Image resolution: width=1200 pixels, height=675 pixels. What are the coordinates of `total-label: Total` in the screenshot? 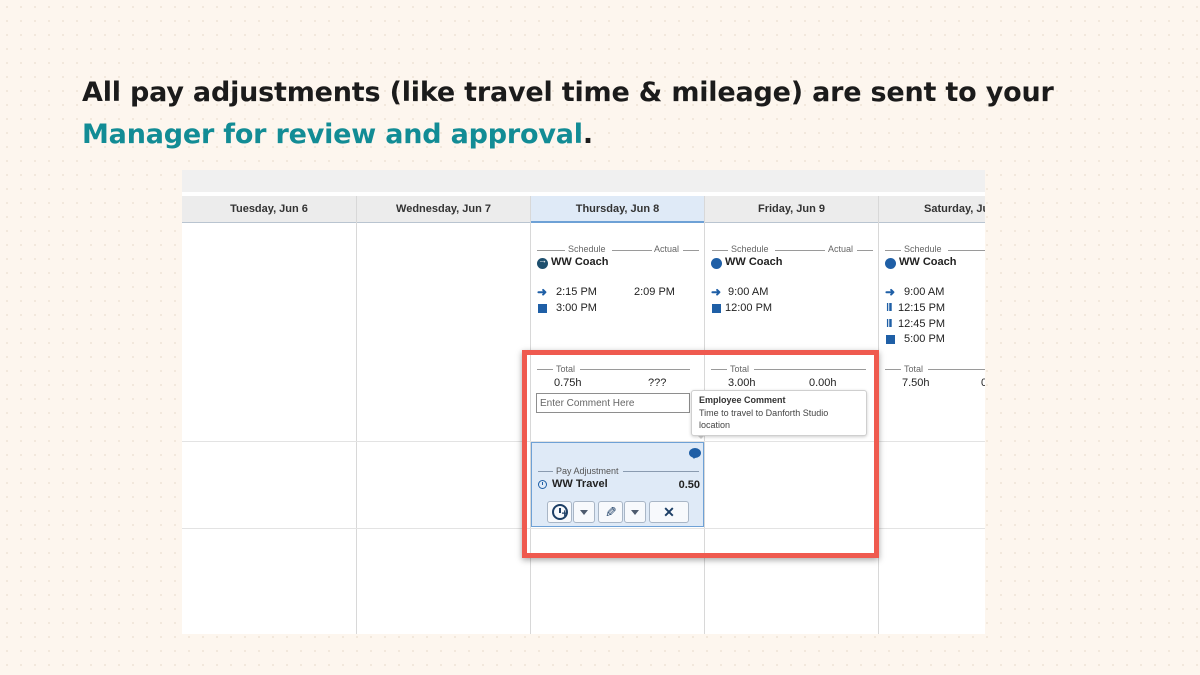 It's located at (914, 369).